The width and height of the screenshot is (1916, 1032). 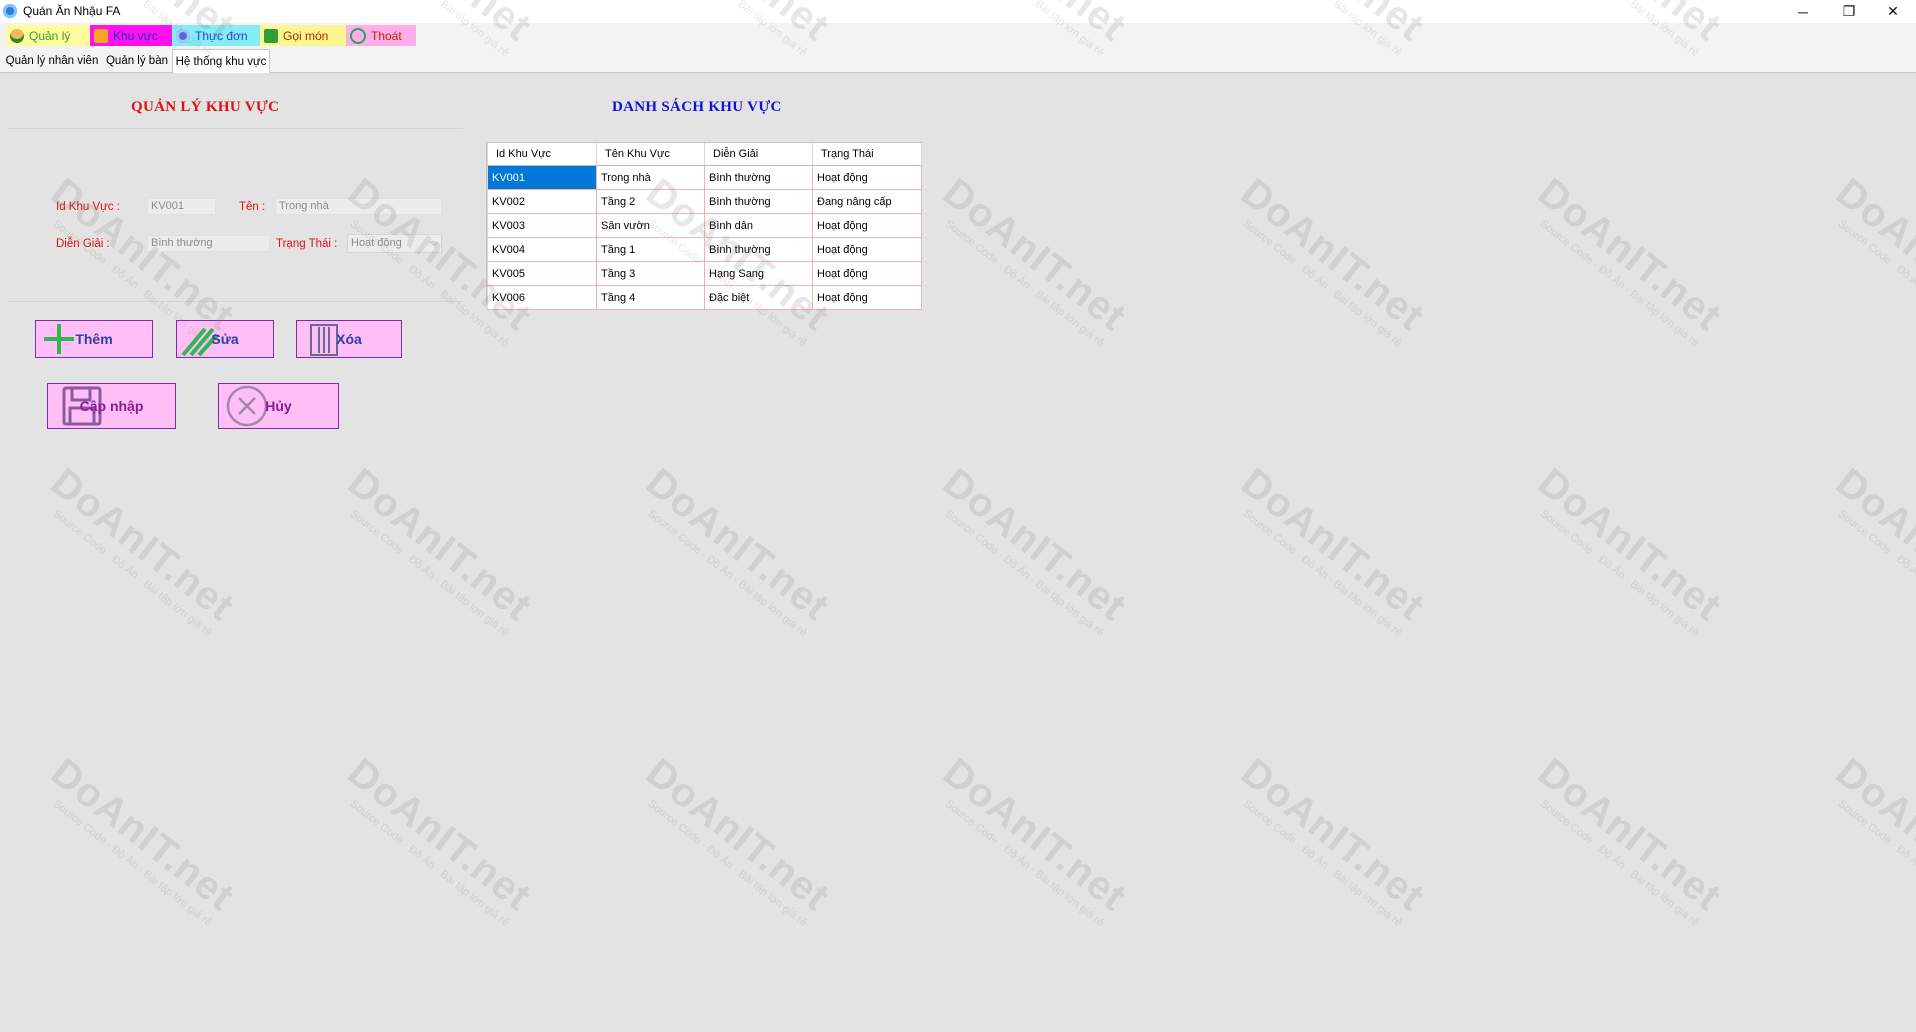 I want to click on menu-bar: Quản lý Khu vực Thực đơn Gọi món Thoát, so click(x=958, y=35).